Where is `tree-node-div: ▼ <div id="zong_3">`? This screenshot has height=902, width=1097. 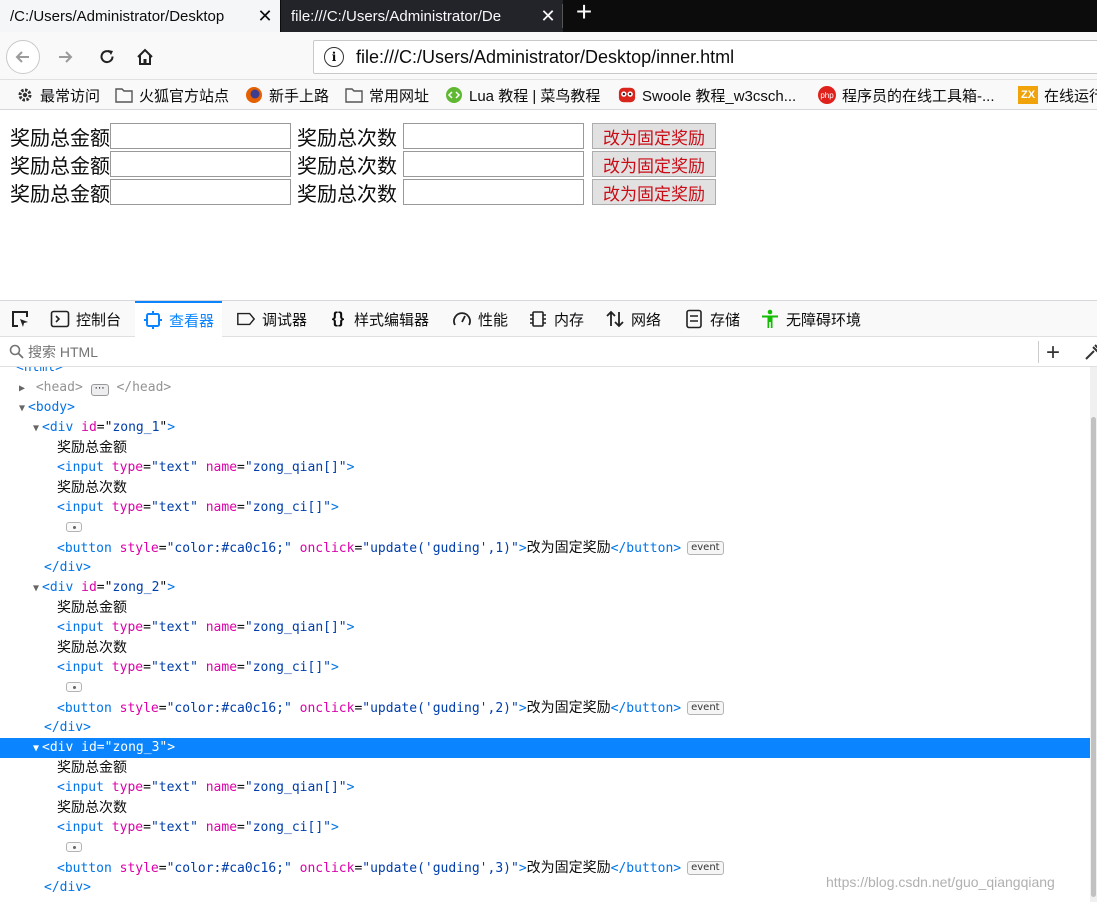
tree-node-div: ▼ <div id="zong_3"> is located at coordinates (545, 748).